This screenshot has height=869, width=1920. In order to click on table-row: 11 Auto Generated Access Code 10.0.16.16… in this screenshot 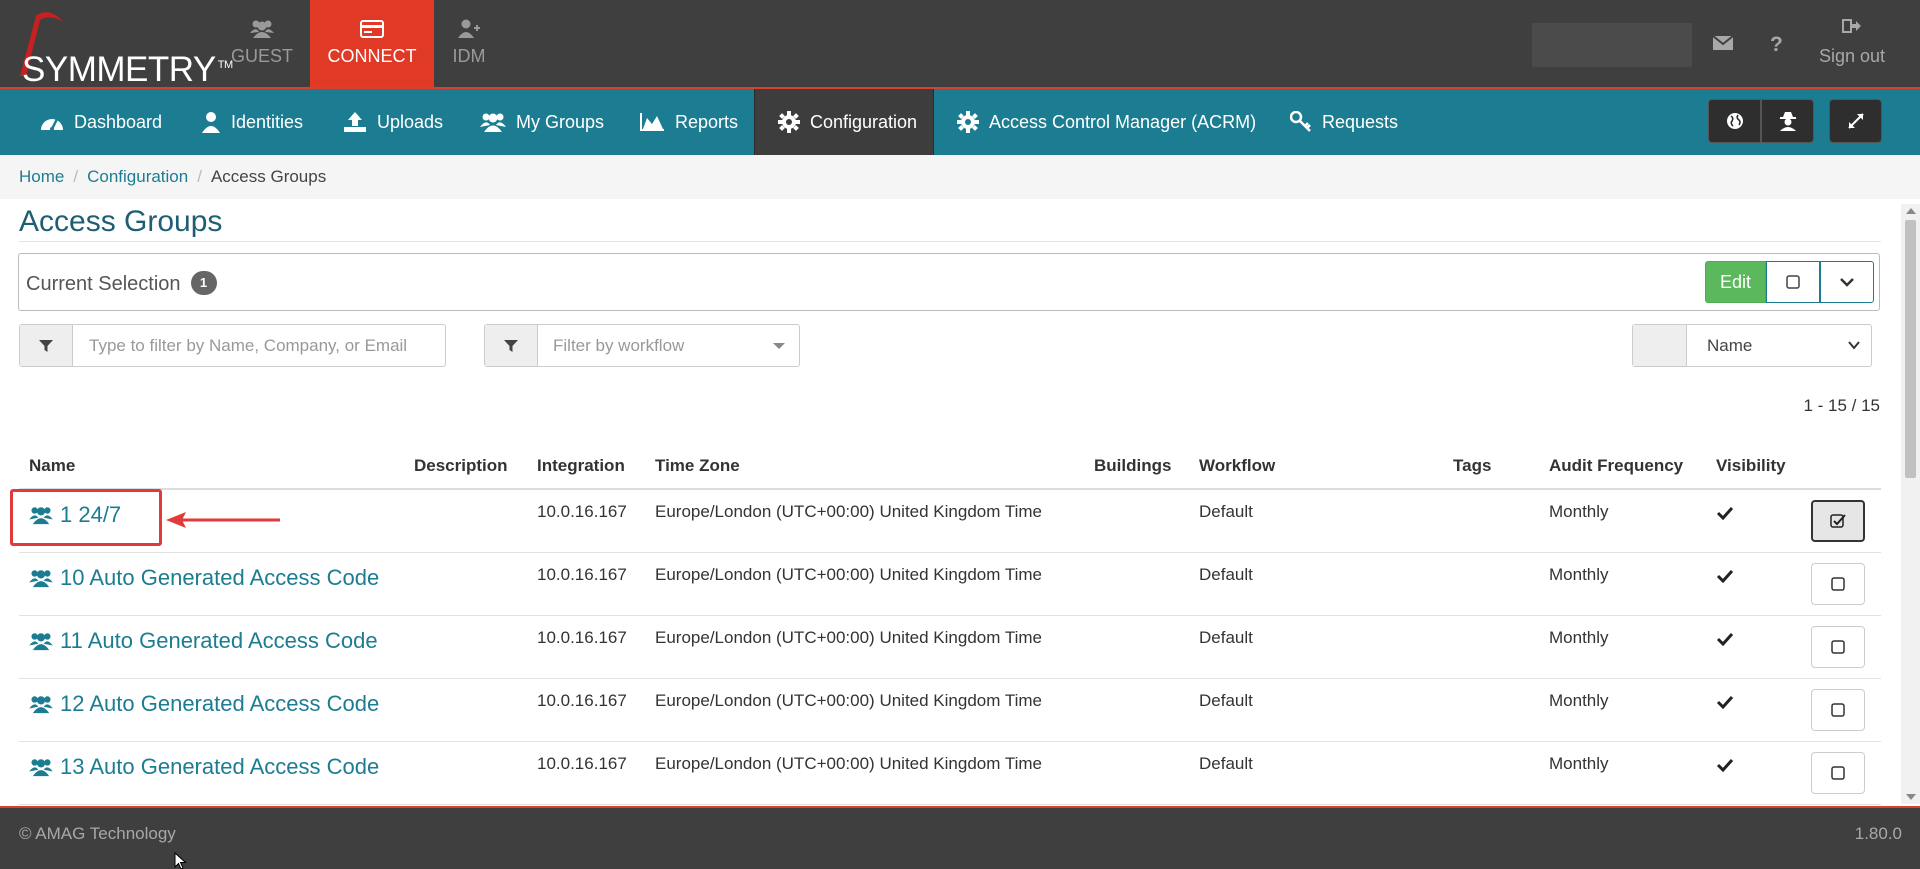, I will do `click(950, 647)`.